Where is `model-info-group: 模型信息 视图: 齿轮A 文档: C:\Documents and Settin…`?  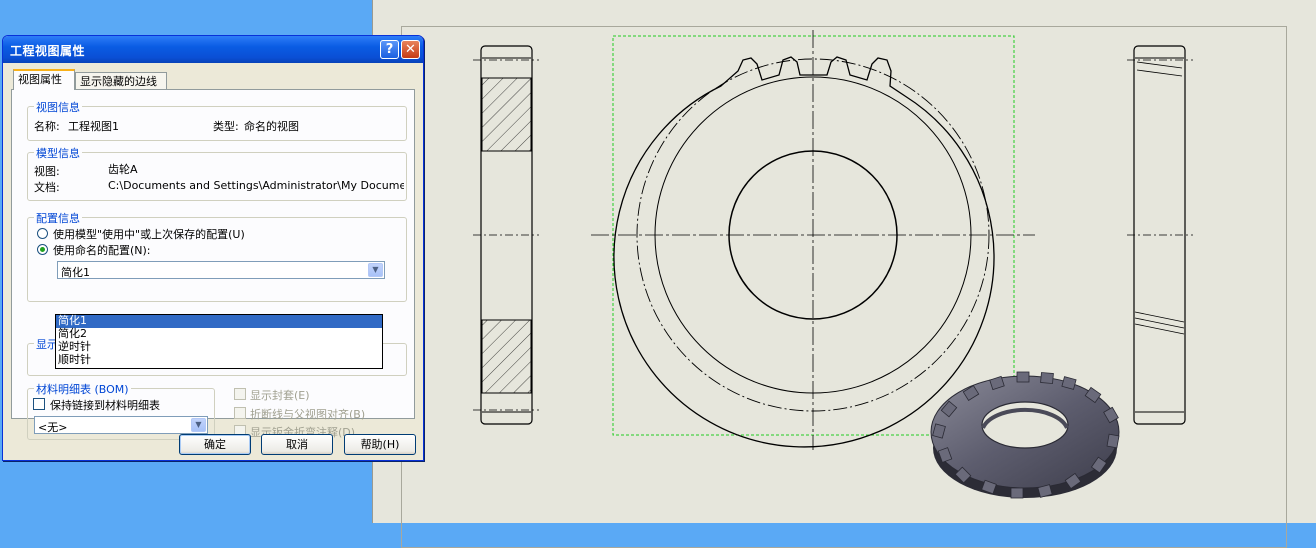 model-info-group: 模型信息 视图: 齿轮A 文档: C:\Documents and Settin… is located at coordinates (217, 173).